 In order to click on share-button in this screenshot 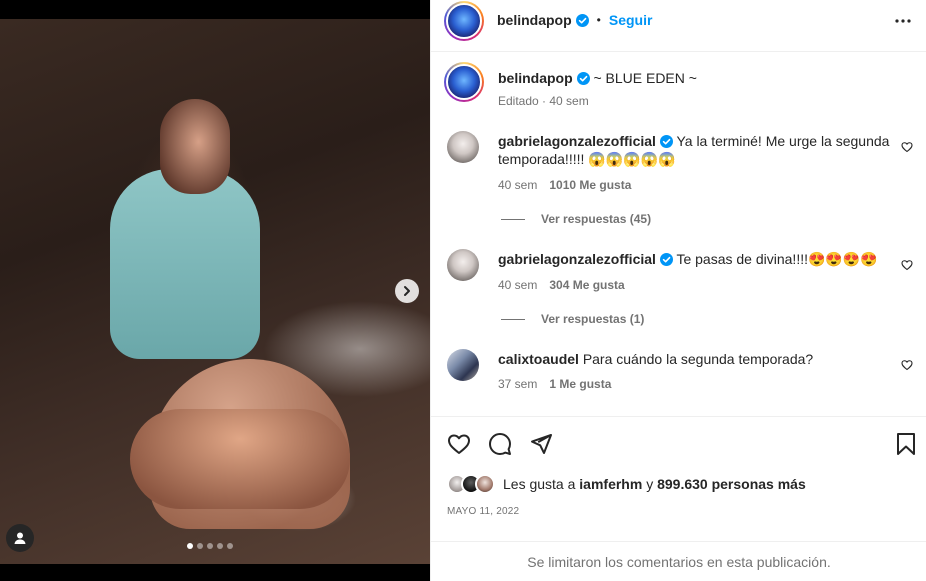, I will do `click(541, 444)`.